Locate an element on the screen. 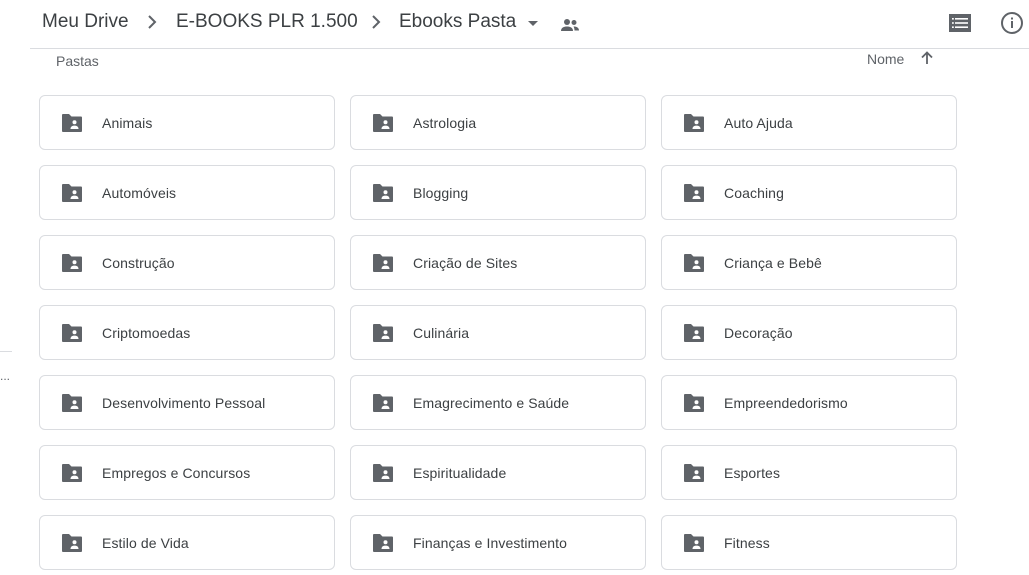 The width and height of the screenshot is (1029, 575). folder-card: Fitness is located at coordinates (809, 542).